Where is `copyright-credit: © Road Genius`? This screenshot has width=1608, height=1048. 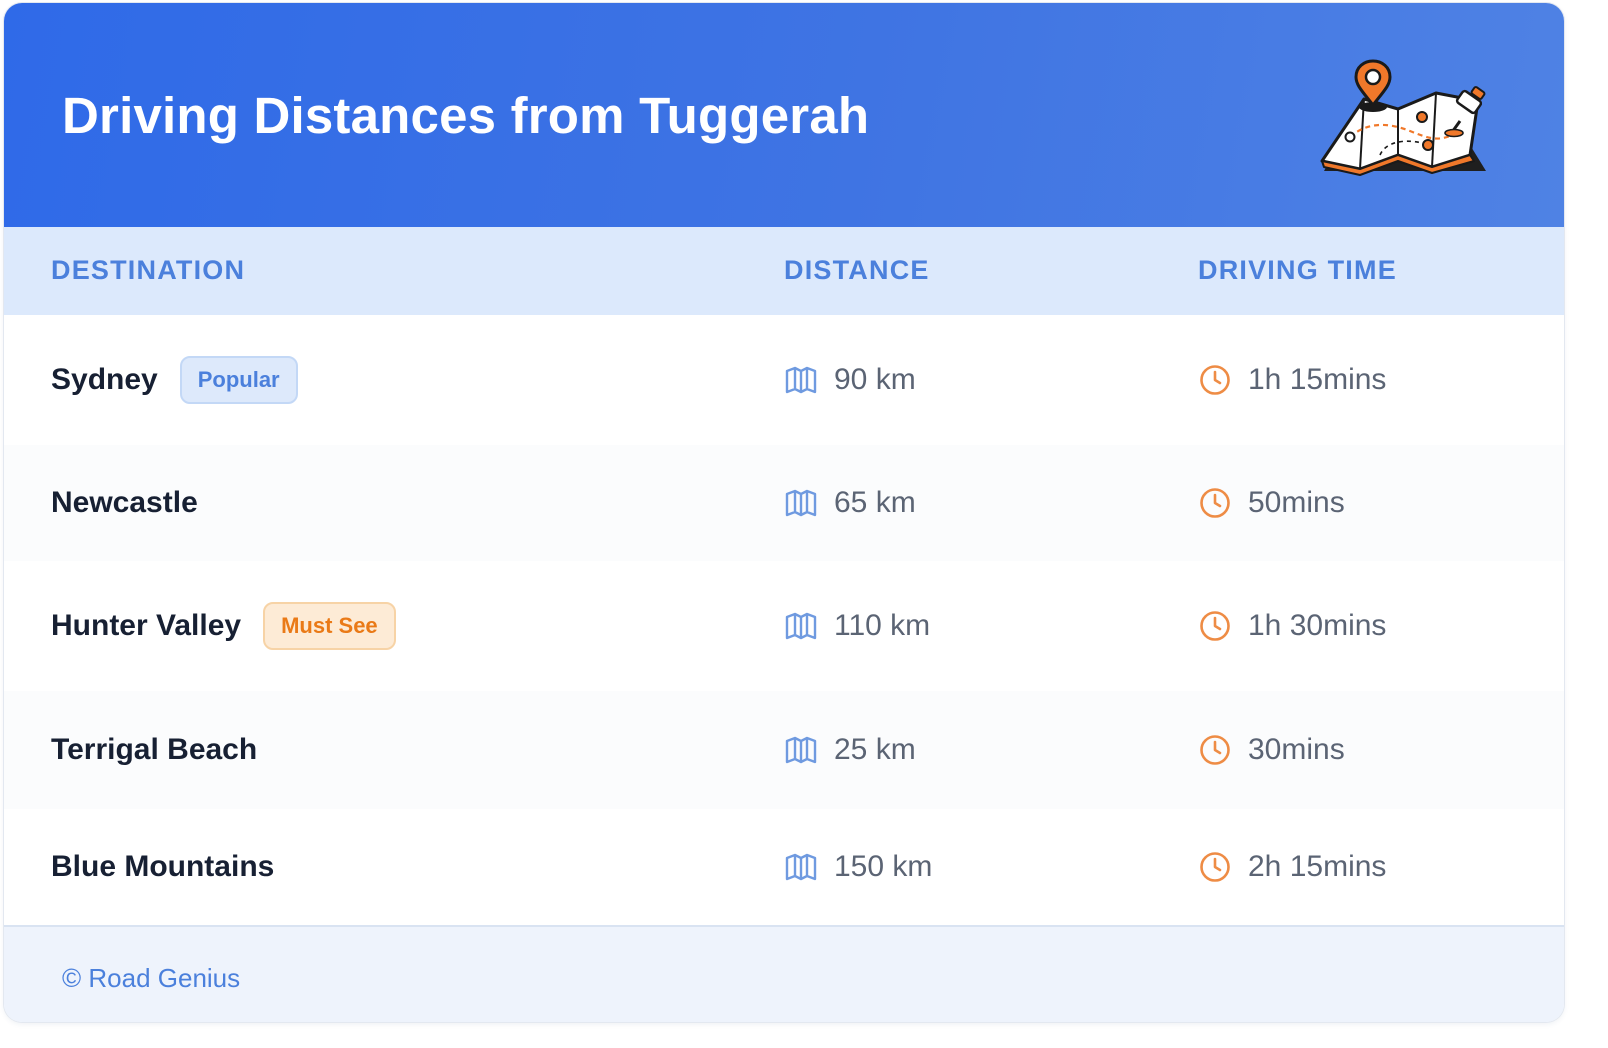 copyright-credit: © Road Genius is located at coordinates (151, 978).